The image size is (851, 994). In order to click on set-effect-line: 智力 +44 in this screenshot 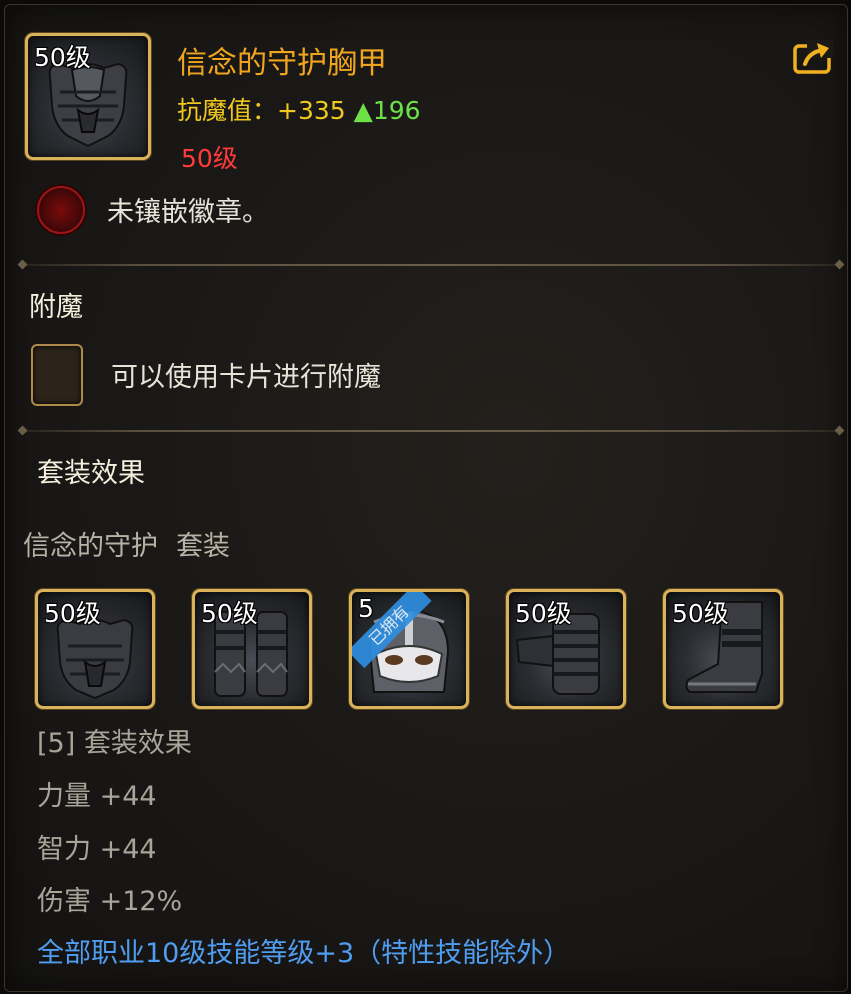, I will do `click(97, 849)`.